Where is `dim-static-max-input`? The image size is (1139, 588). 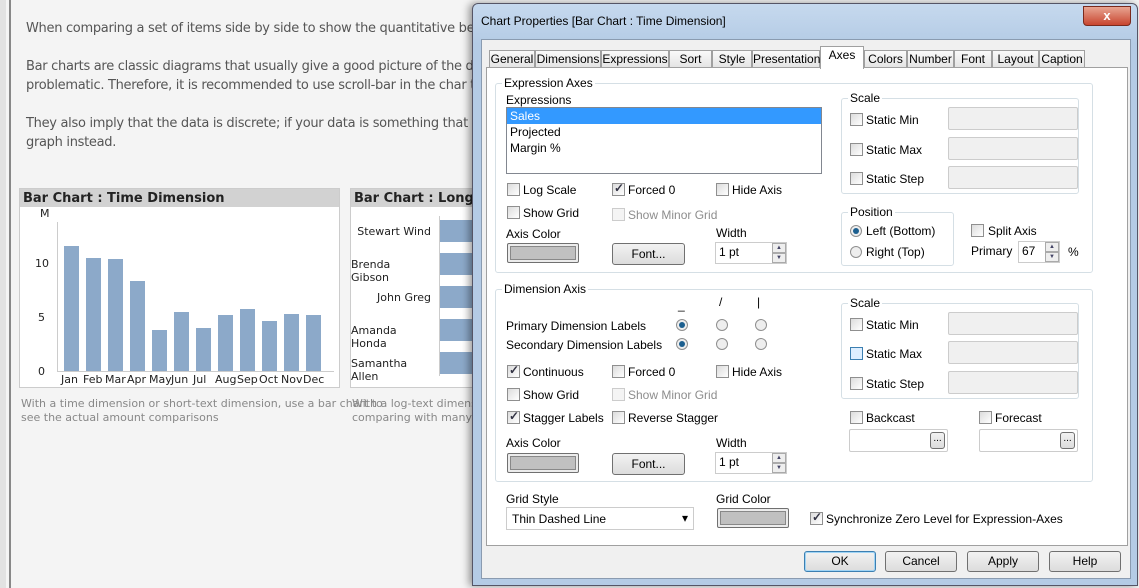
dim-static-max-input is located at coordinates (1013, 352).